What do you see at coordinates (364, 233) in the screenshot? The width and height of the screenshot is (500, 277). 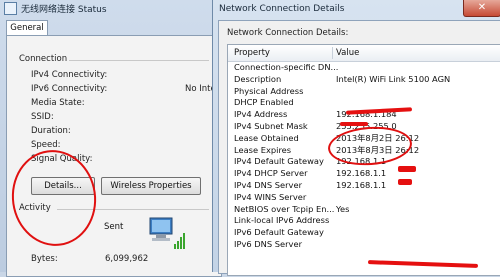 I see `details-row: IPv6 Default Gateway` at bounding box center [364, 233].